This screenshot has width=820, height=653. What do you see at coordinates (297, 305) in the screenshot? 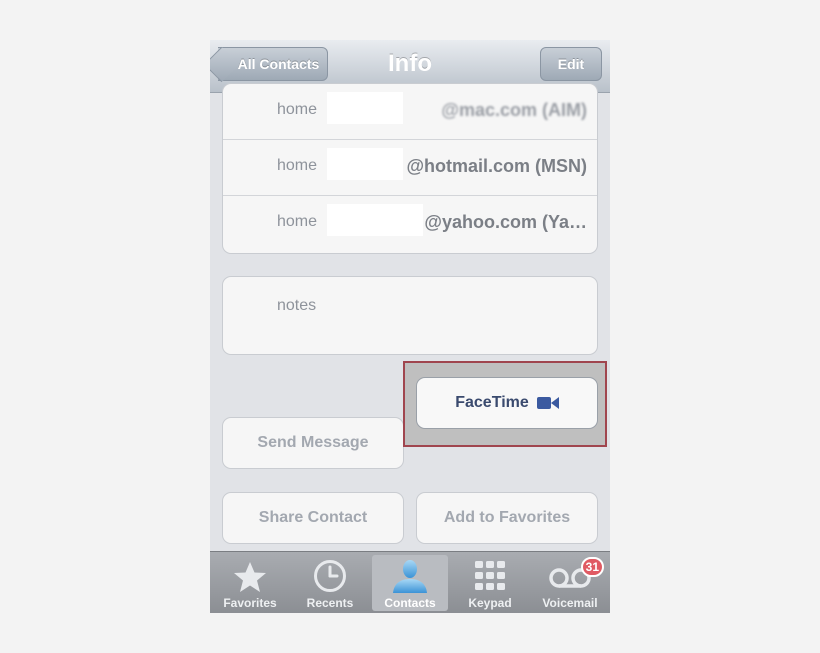
I see `notes-label: notes` at bounding box center [297, 305].